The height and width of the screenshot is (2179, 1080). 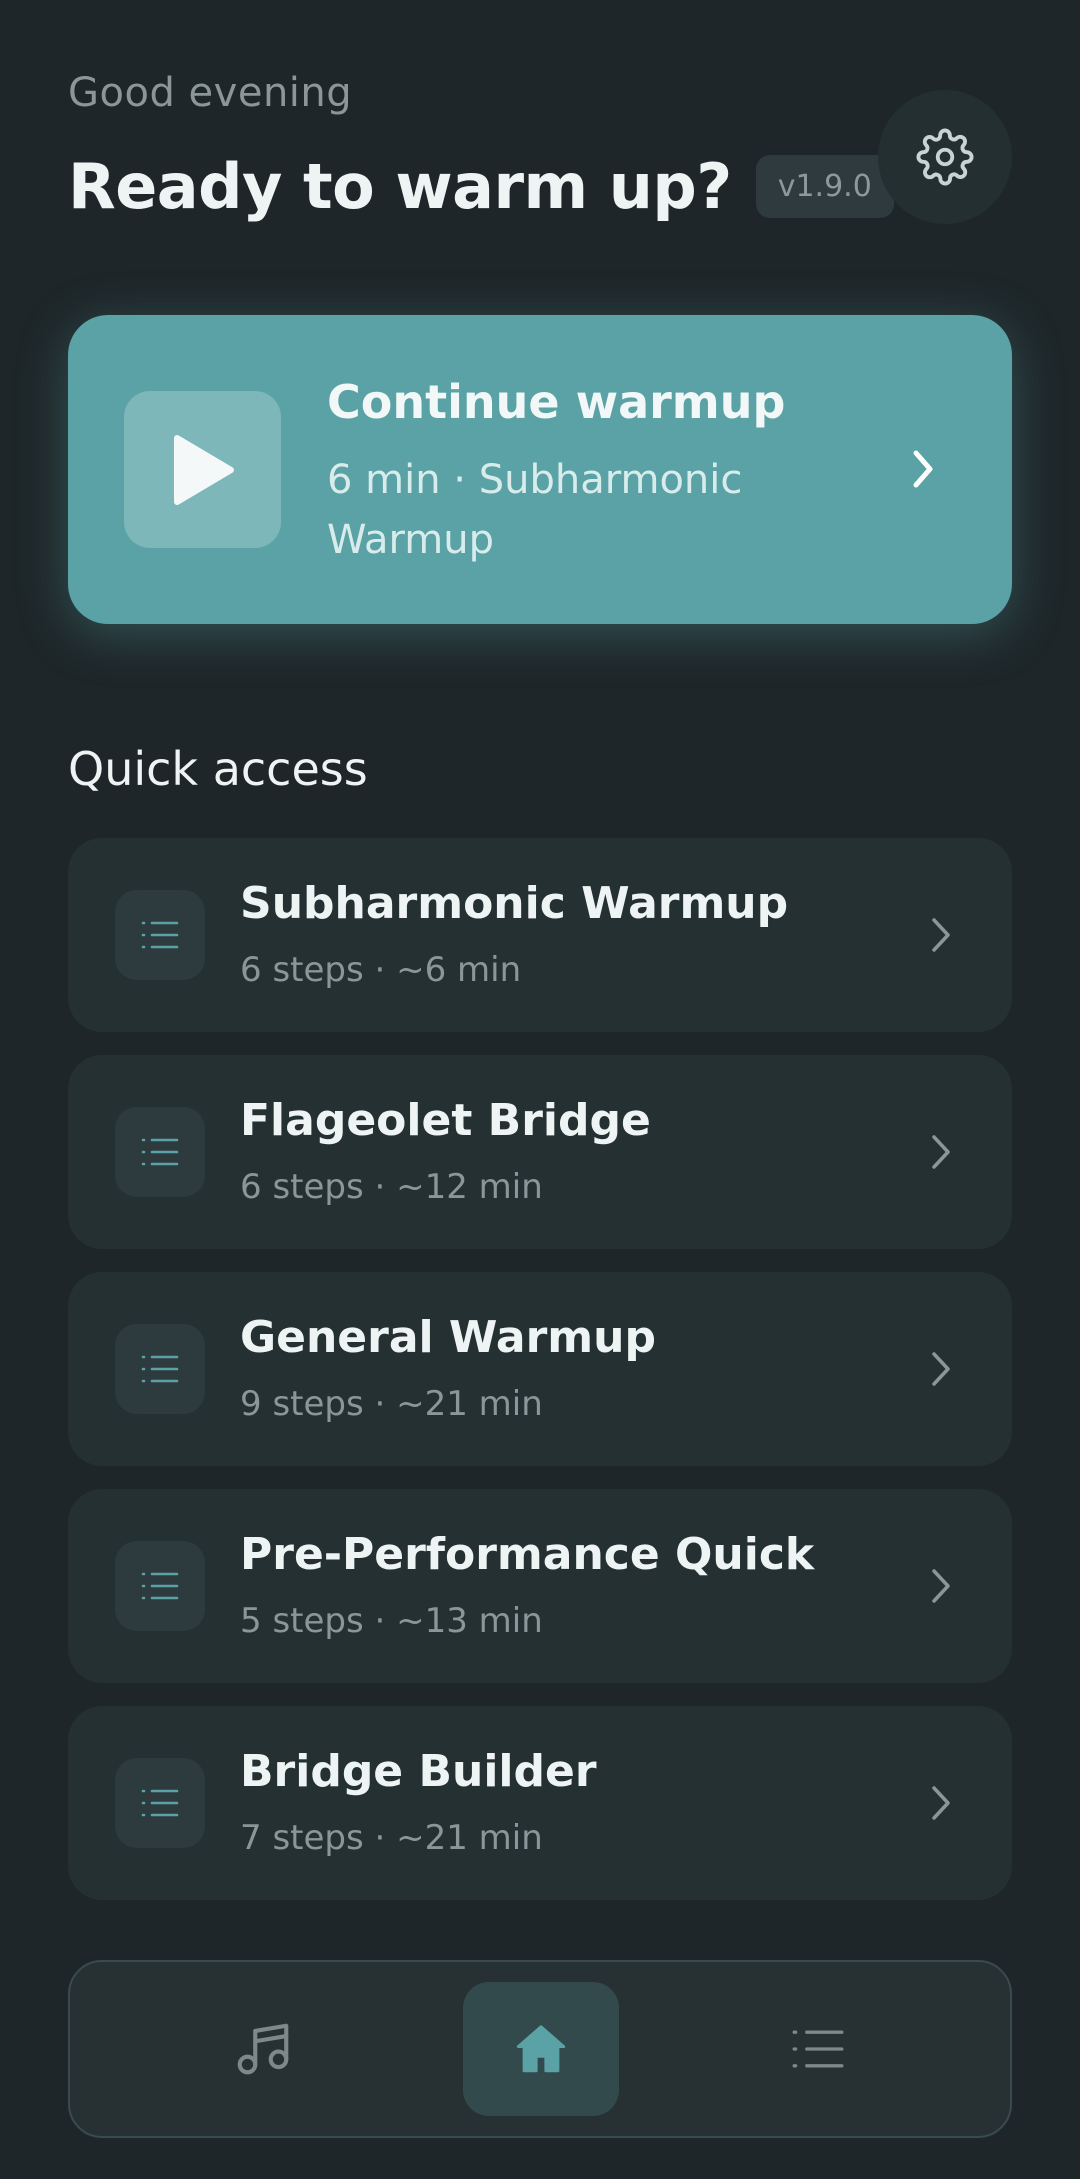 I want to click on item-title: Flageolet Bridge, so click(x=445, y=1120).